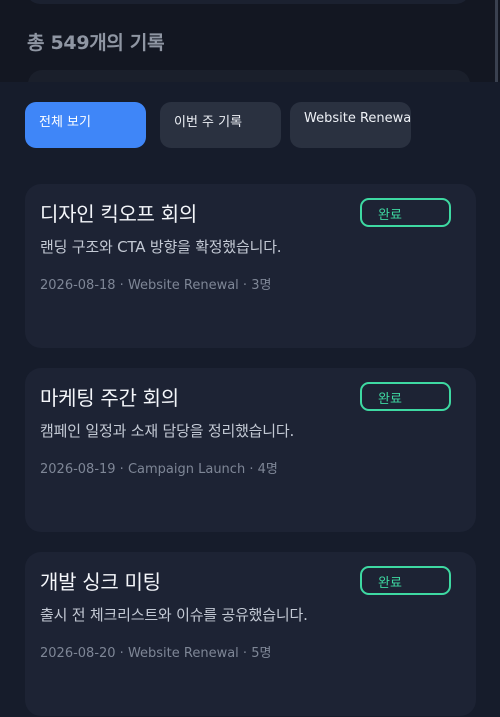 The height and width of the screenshot is (717, 500). Describe the element at coordinates (96, 43) in the screenshot. I see `record-count: 총 549개의 기록` at that location.